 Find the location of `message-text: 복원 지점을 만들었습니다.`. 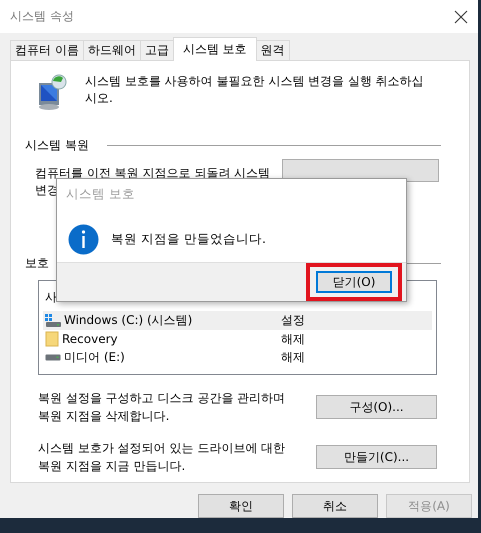

message-text: 복원 지점을 만들었습니다. is located at coordinates (188, 239).